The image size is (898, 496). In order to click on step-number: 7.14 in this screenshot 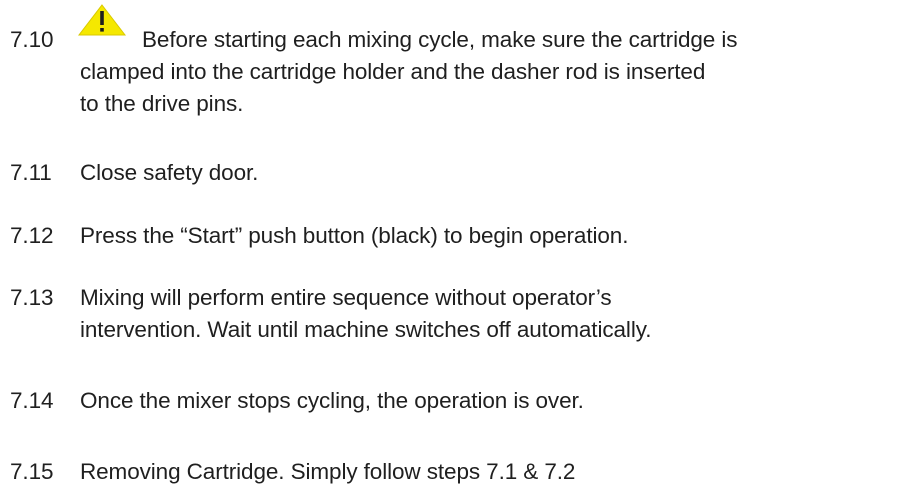, I will do `click(32, 400)`.